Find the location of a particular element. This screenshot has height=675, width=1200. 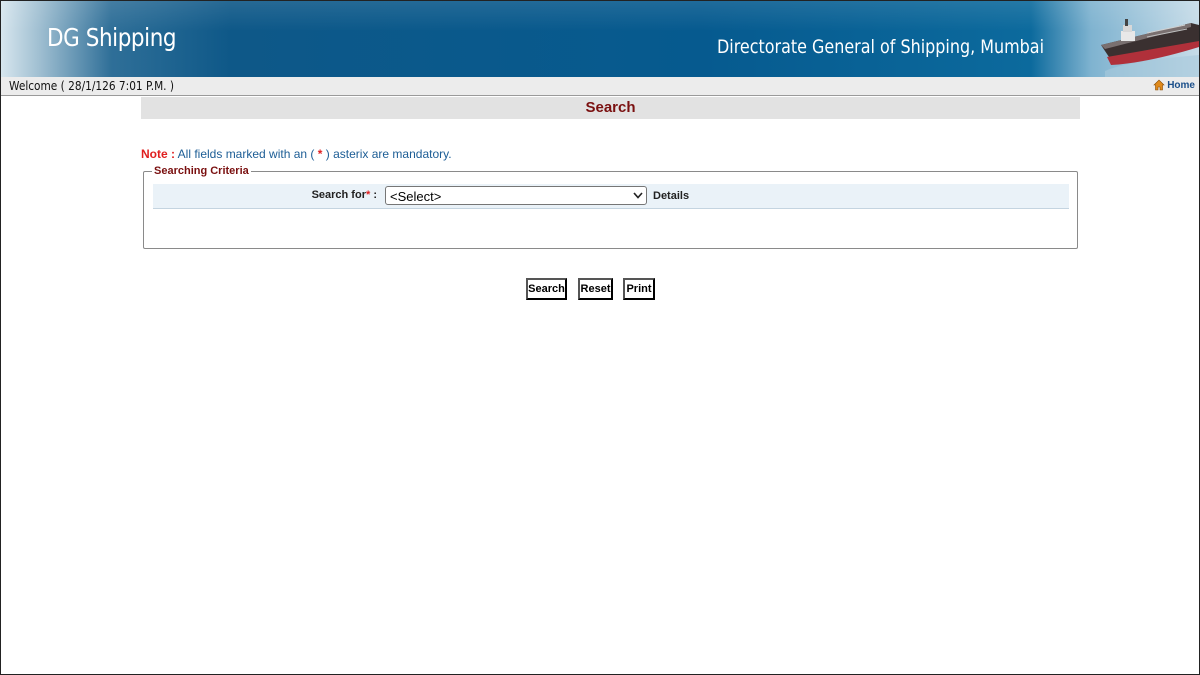

search-for-label: Search for* : is located at coordinates (344, 195).